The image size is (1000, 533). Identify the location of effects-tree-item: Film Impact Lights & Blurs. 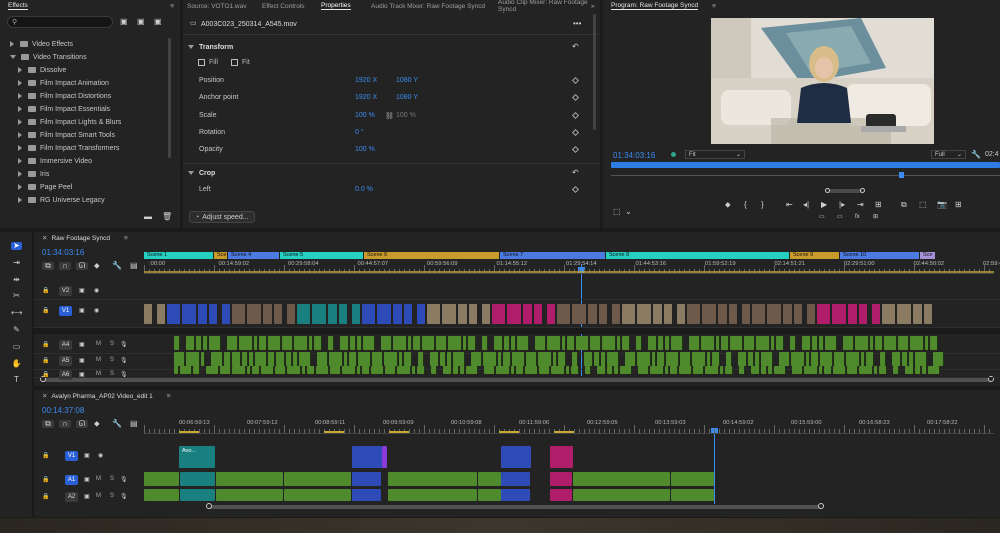
(69, 122).